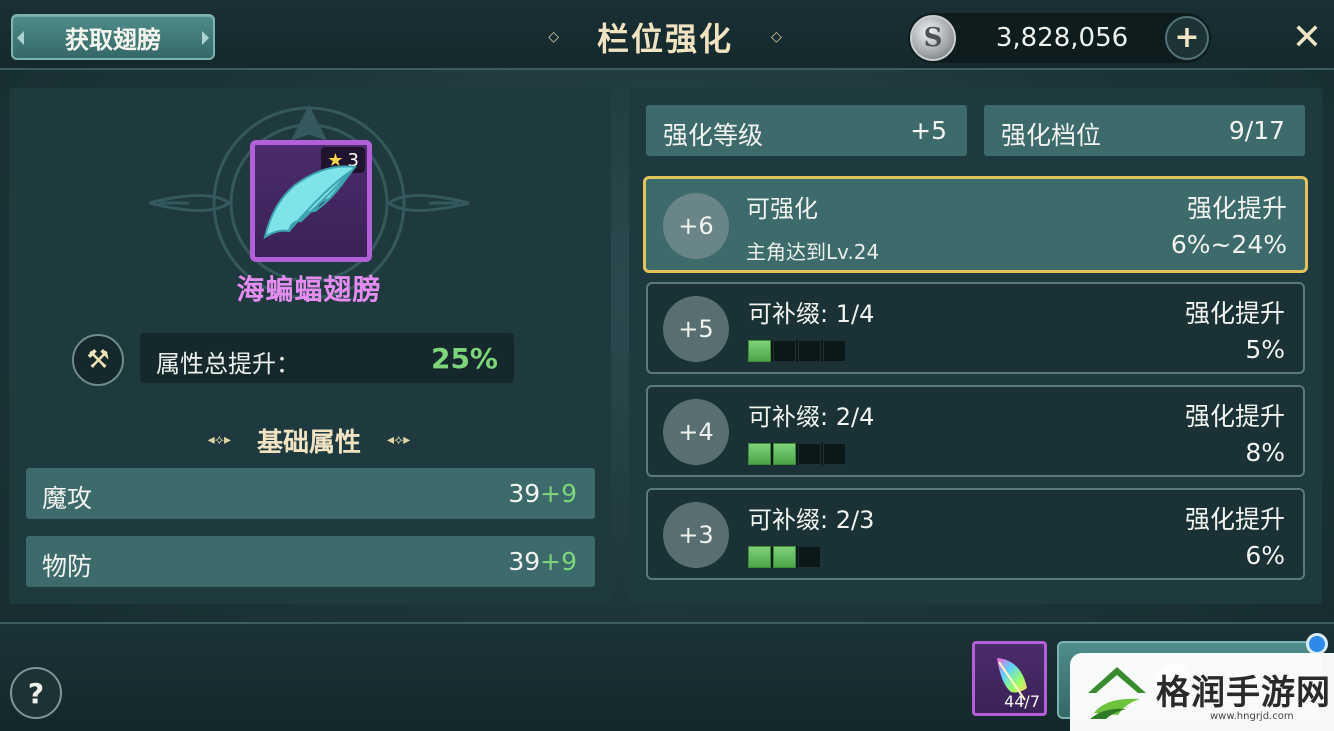  I want to click on tier-badge: +5, so click(696, 329).